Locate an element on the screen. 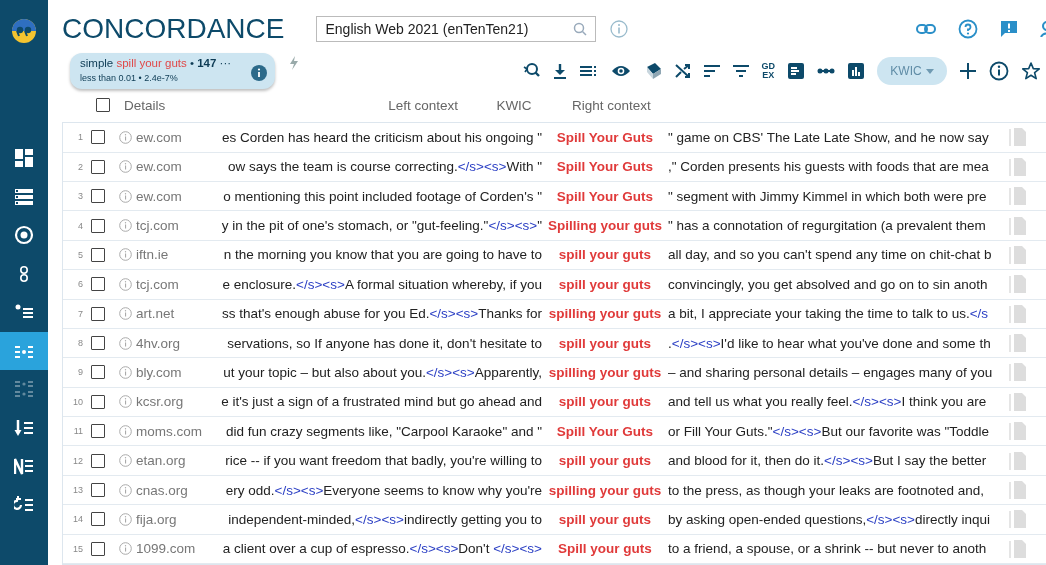 The image size is (1046, 565). source-domain: 4hv.org is located at coordinates (172, 343).